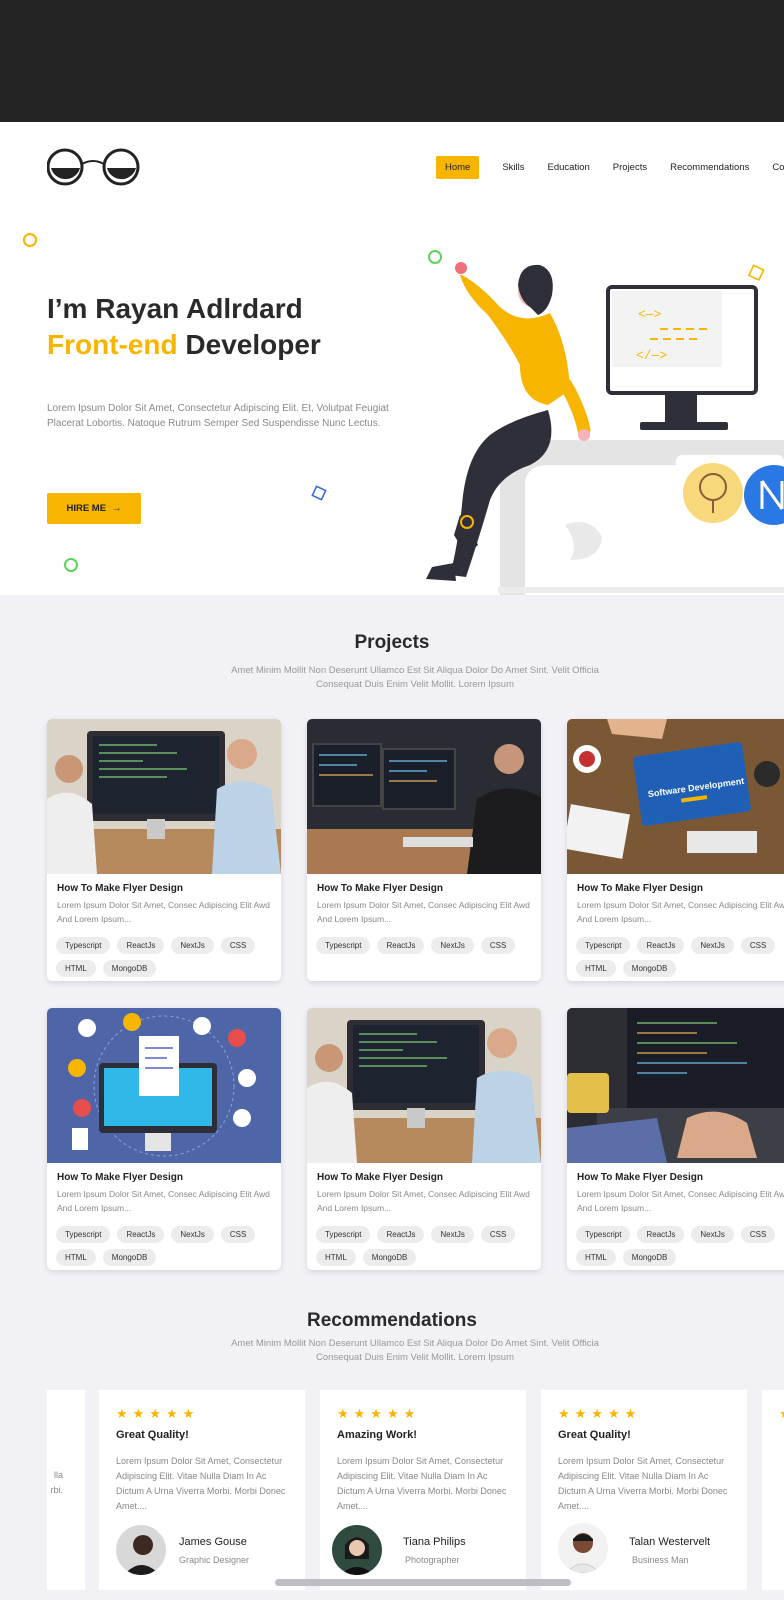 The width and height of the screenshot is (784, 1600). What do you see at coordinates (164, 1085) in the screenshot?
I see `project-image-web-icons` at bounding box center [164, 1085].